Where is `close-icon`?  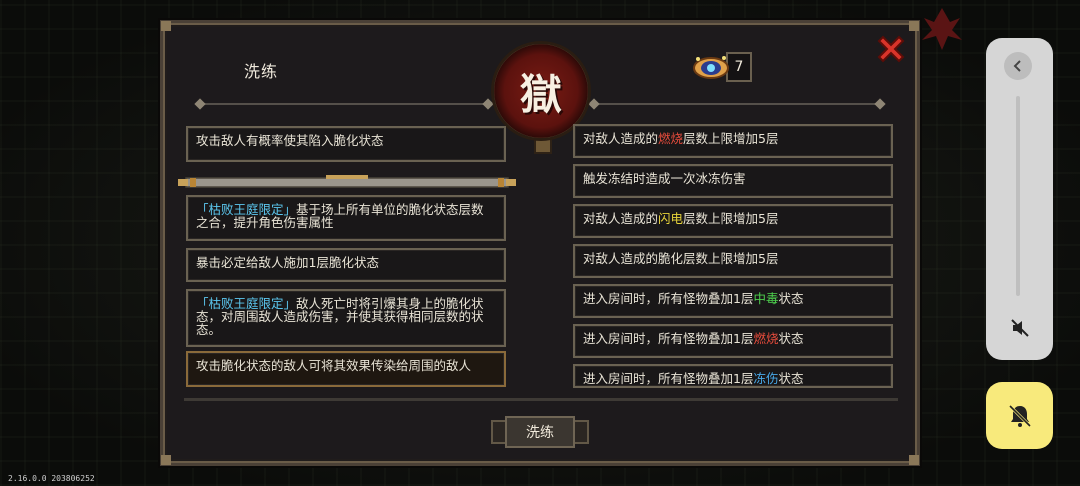
close-icon is located at coordinates (891, 49).